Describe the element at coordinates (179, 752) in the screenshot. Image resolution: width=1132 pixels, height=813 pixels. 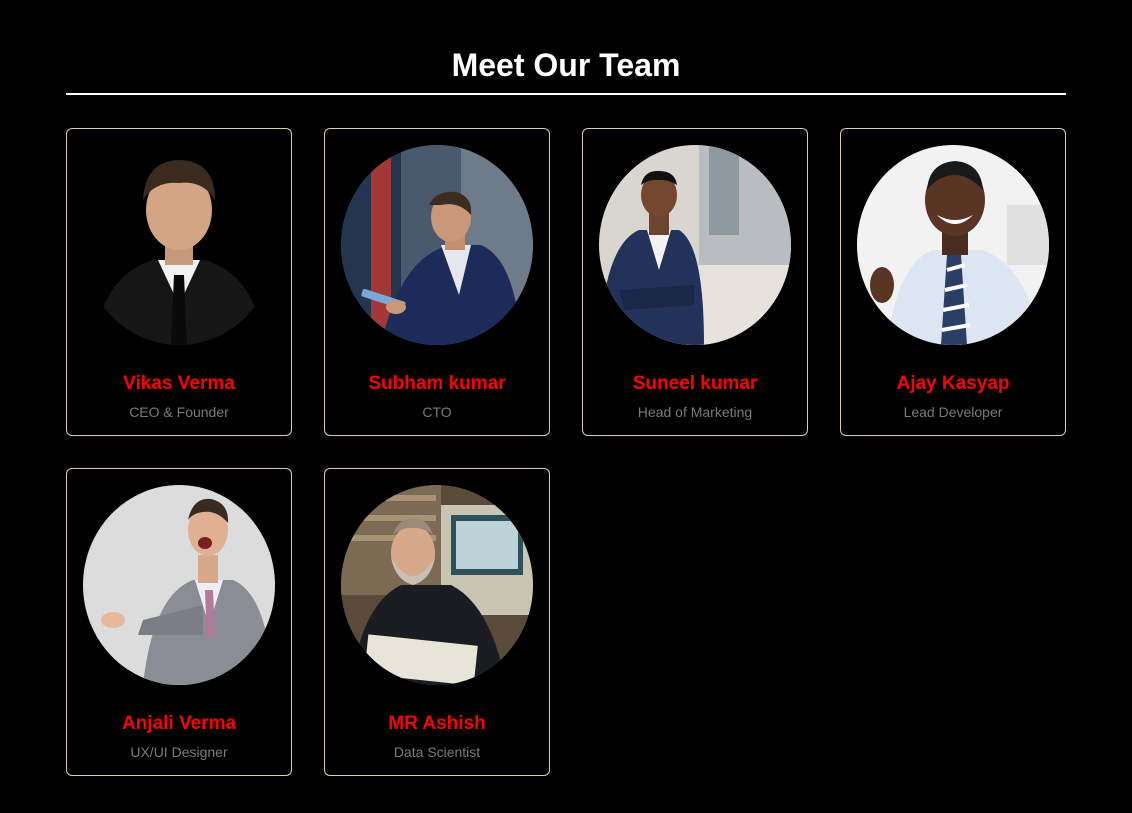
I see `member-role: UX/UI Designer` at that location.